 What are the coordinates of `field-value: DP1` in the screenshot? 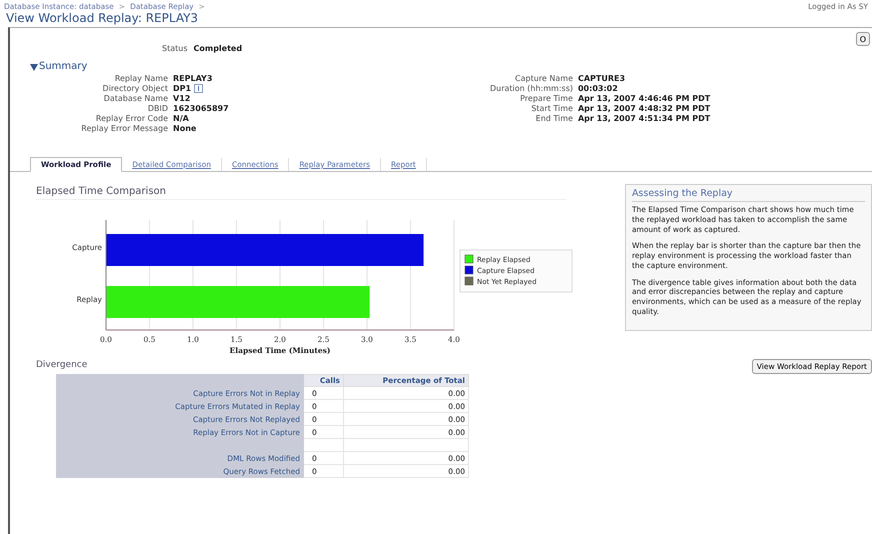 It's located at (182, 88).